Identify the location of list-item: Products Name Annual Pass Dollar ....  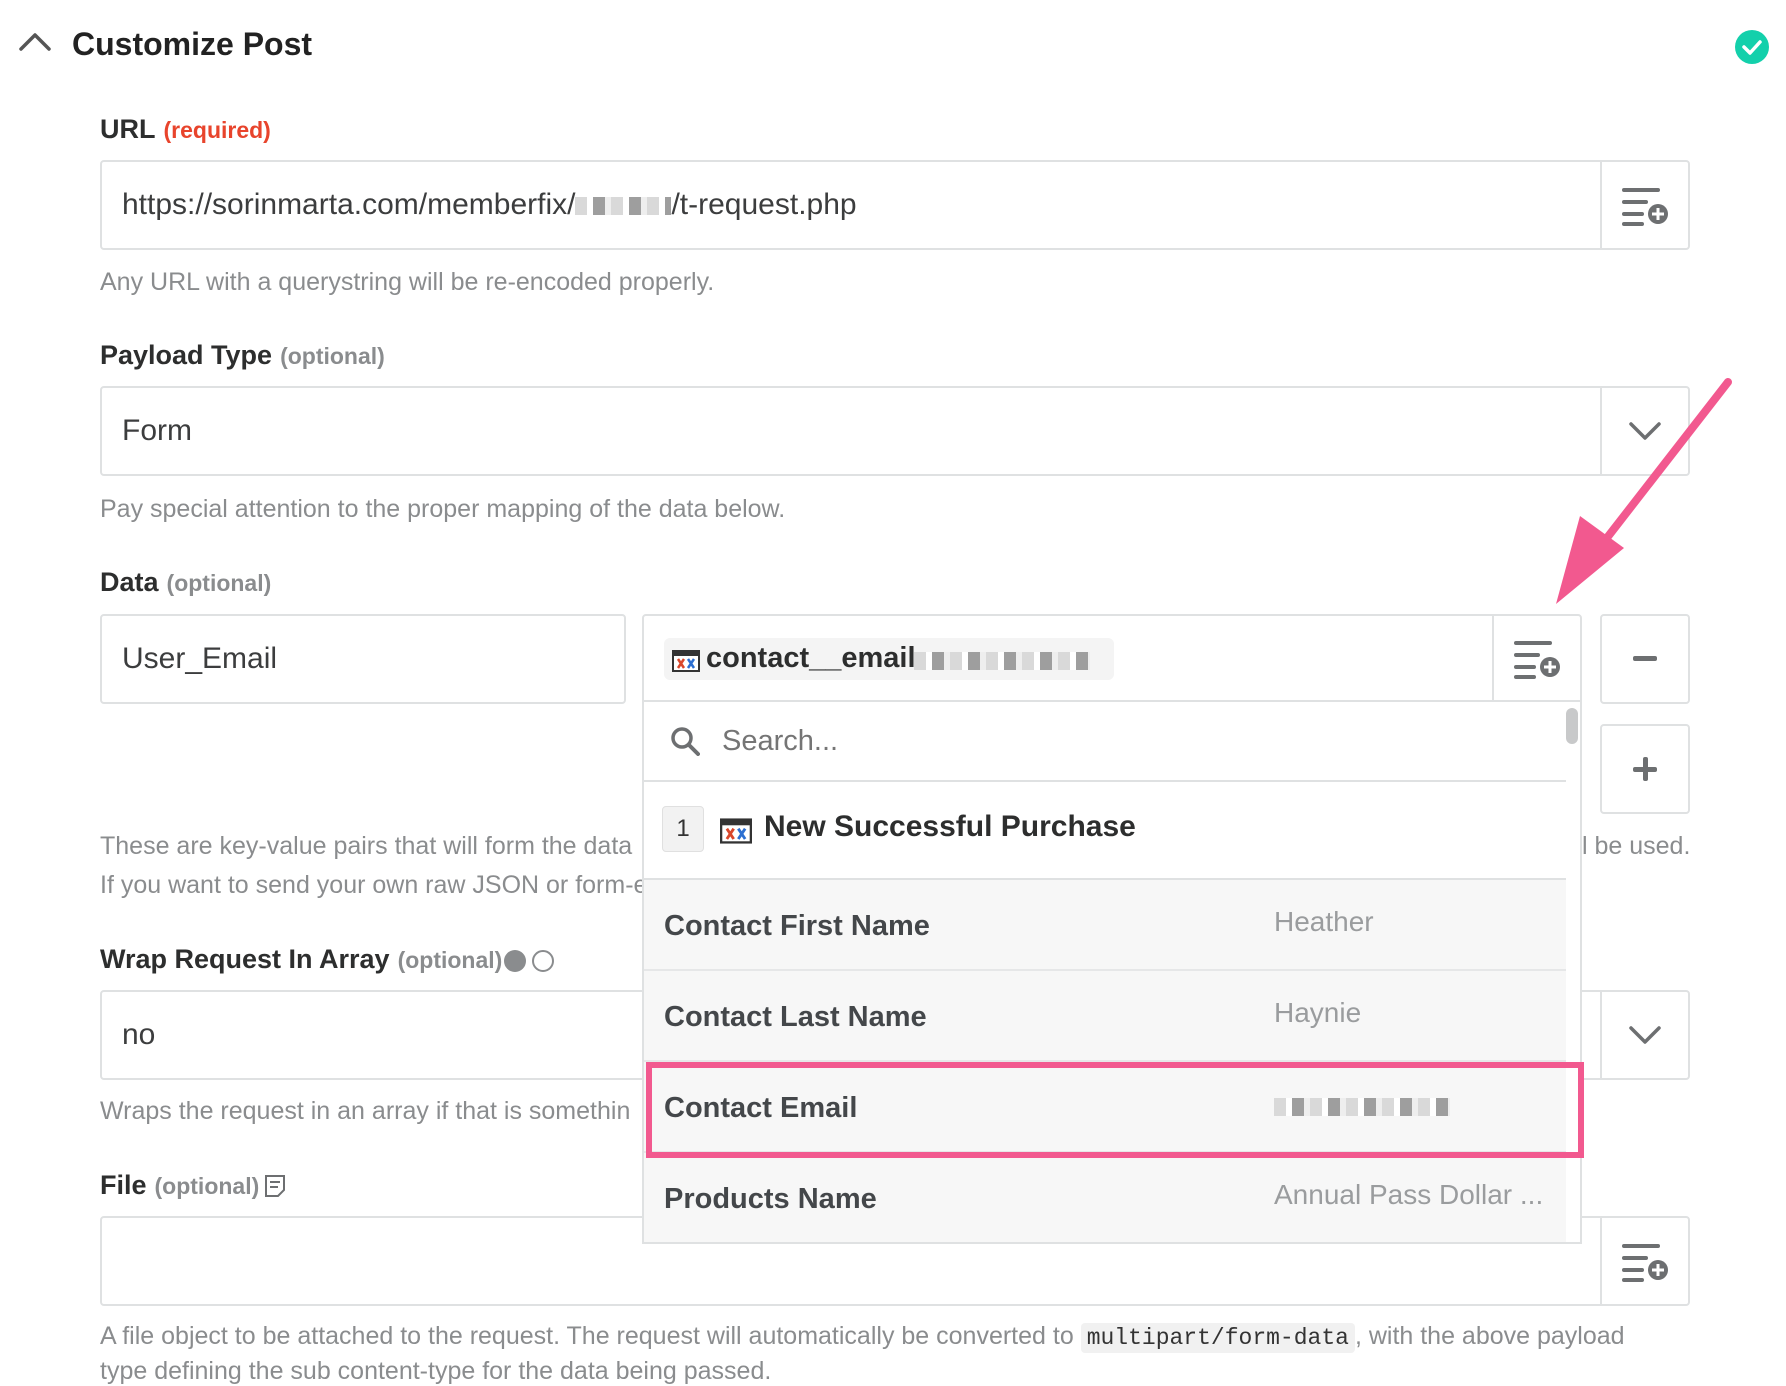
(1105, 1197).